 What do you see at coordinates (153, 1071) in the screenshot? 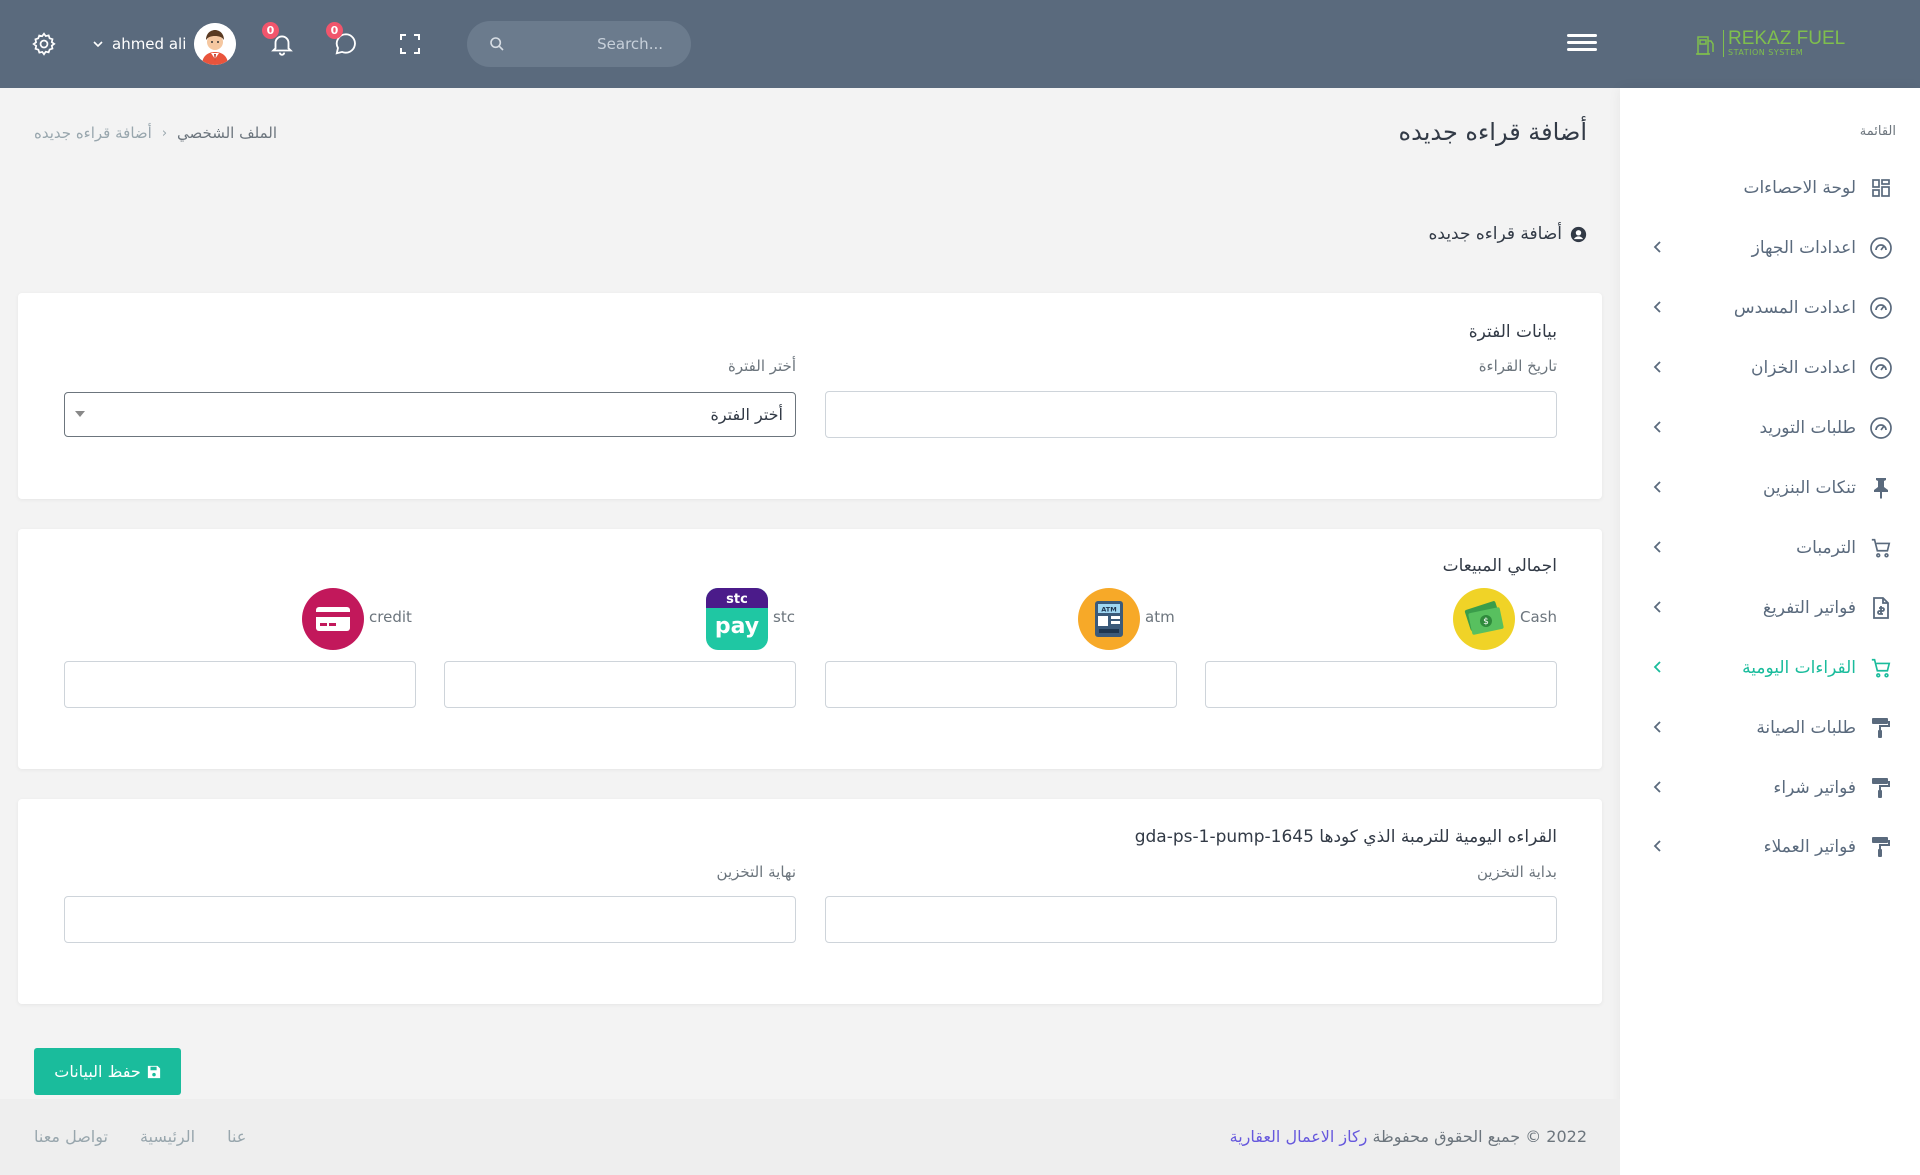
I see `floppy-disk-icon` at bounding box center [153, 1071].